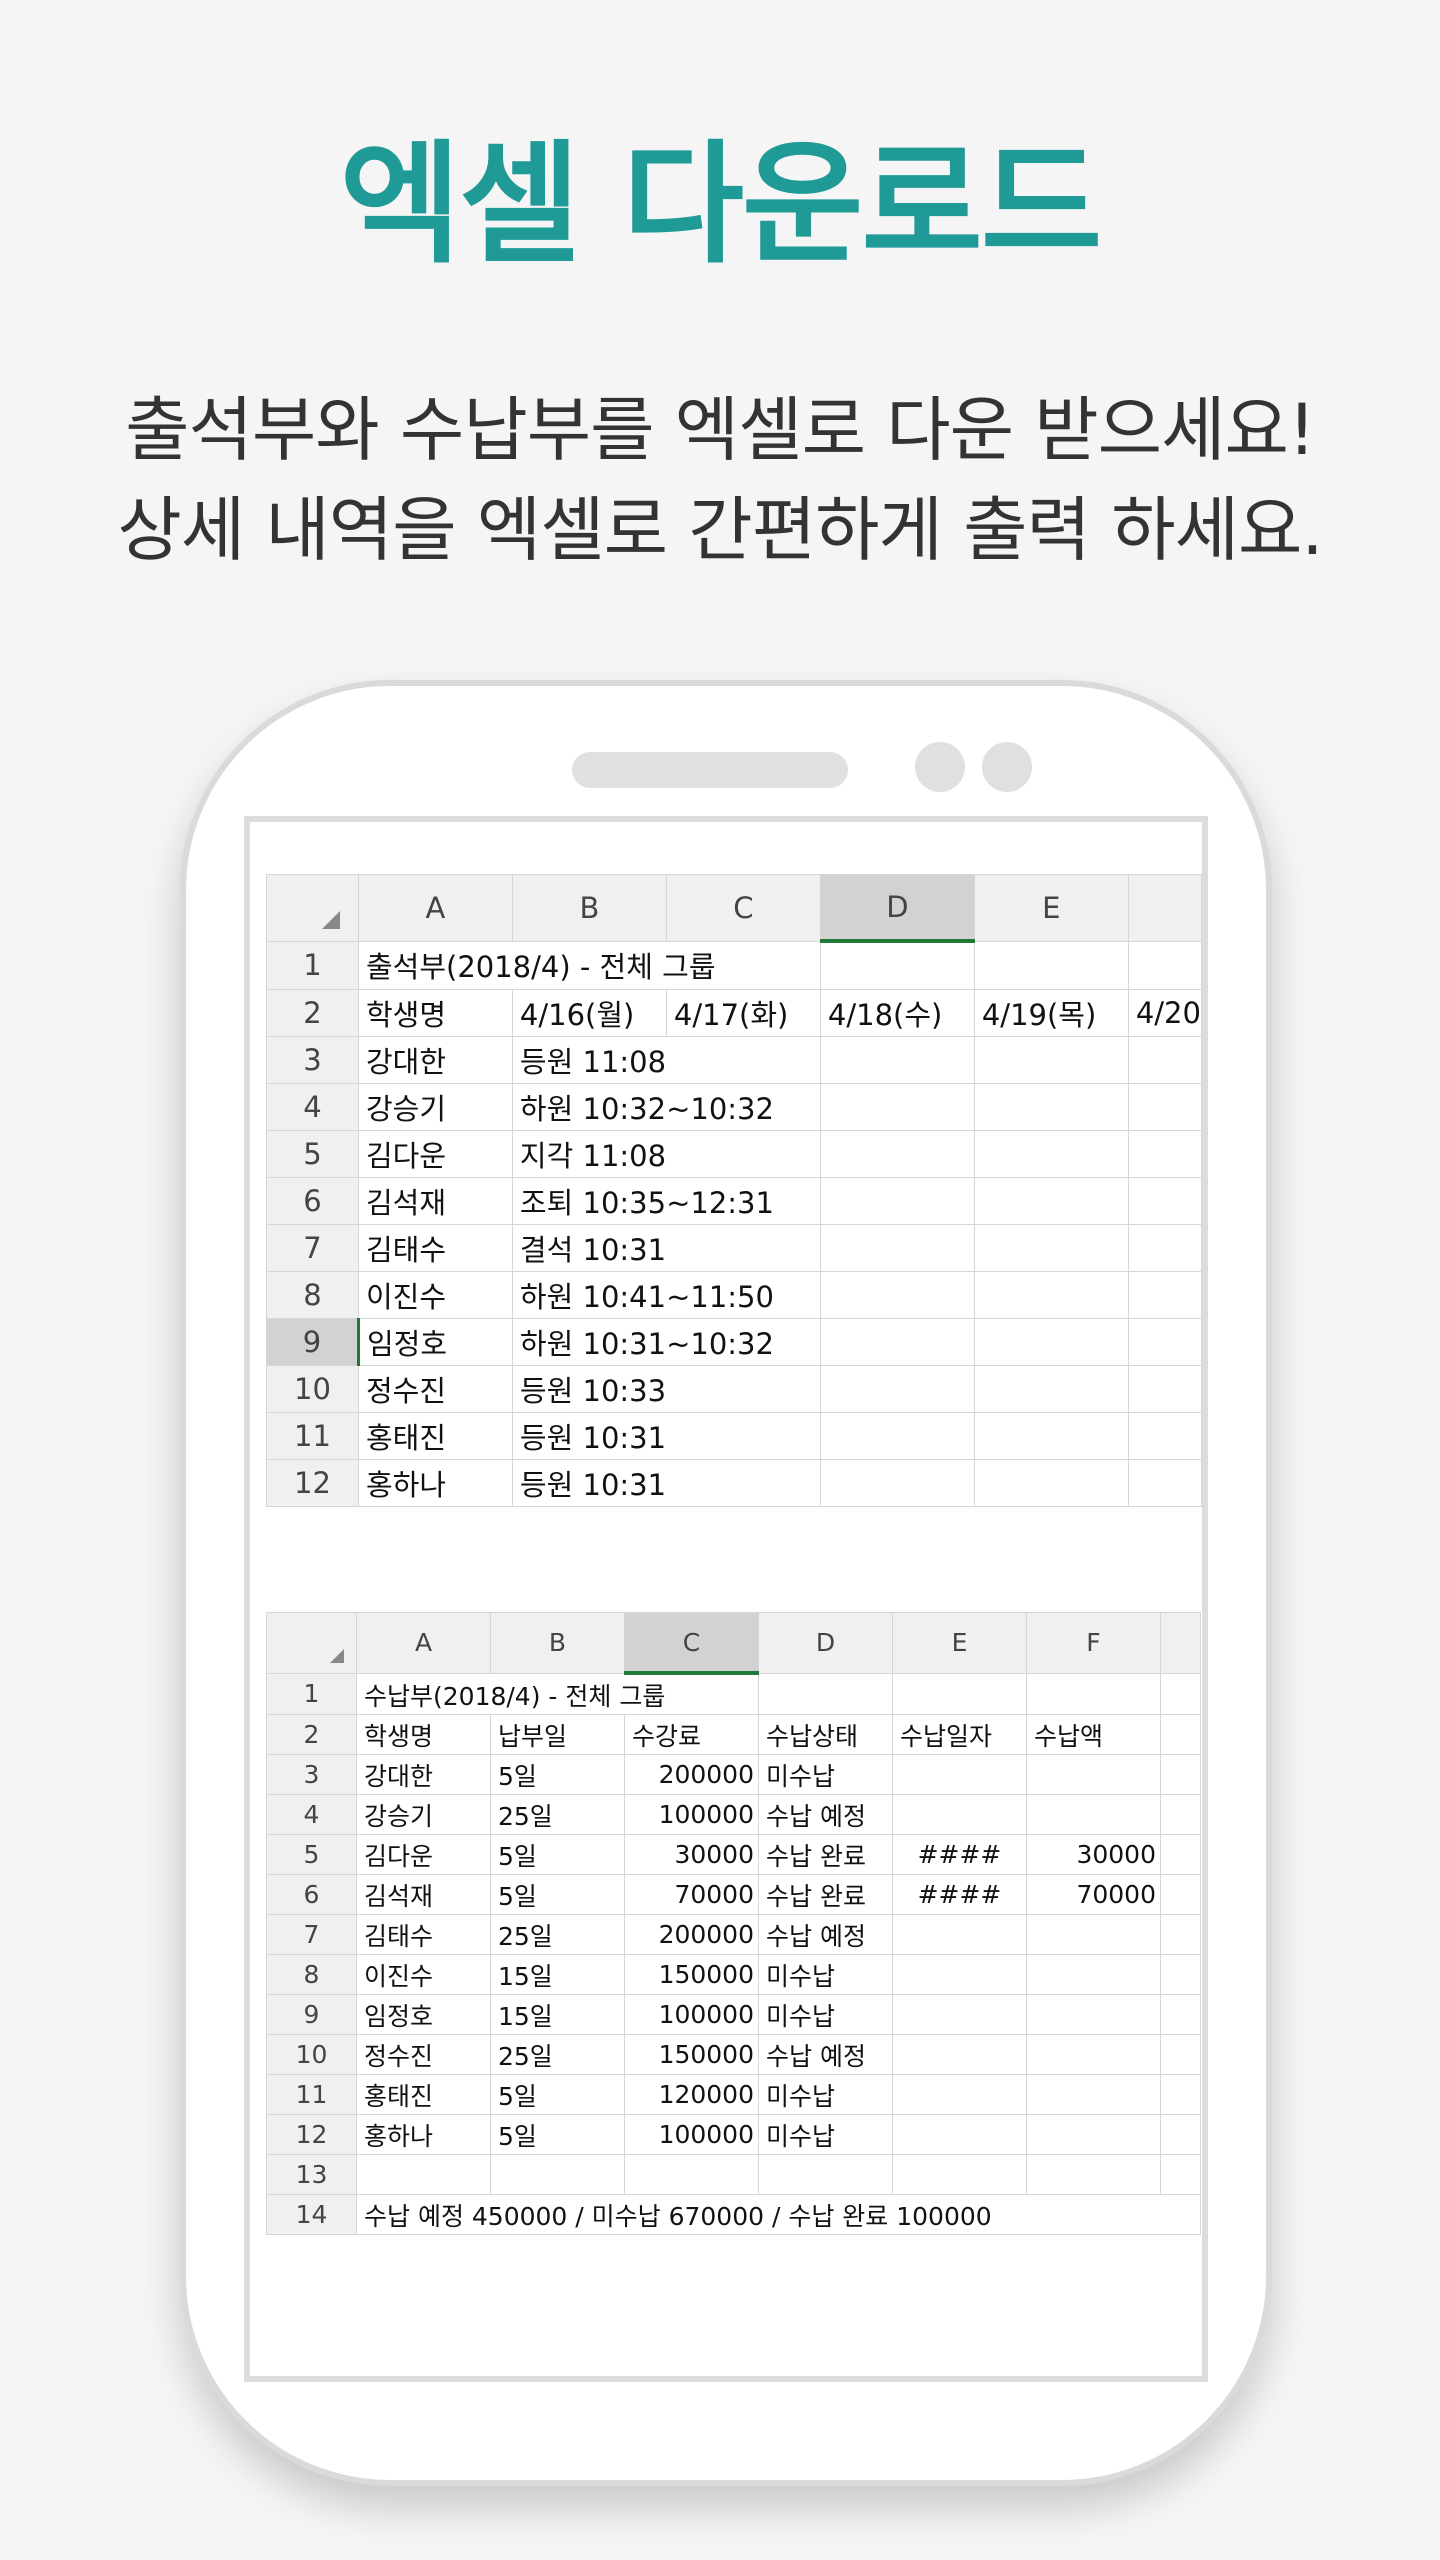  Describe the element at coordinates (825, 1734) in the screenshot. I see `header-cell: 수납상태` at that location.